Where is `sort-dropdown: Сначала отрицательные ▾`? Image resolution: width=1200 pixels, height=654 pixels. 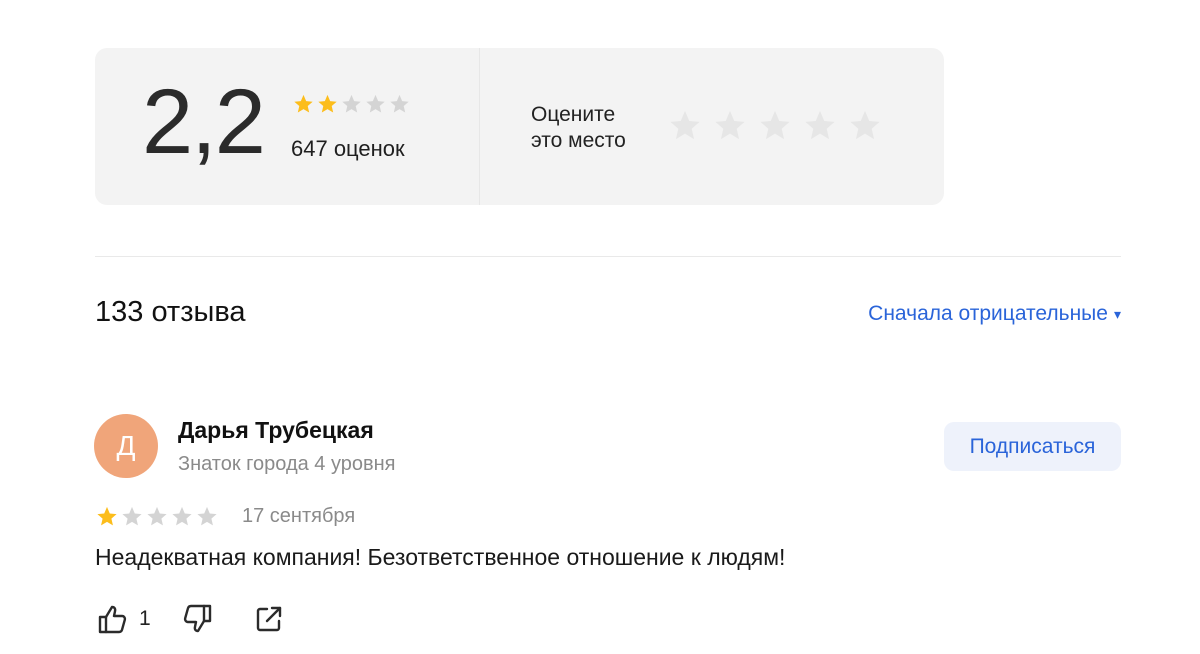
sort-dropdown: Сначала отрицательные ▾ is located at coordinates (994, 314).